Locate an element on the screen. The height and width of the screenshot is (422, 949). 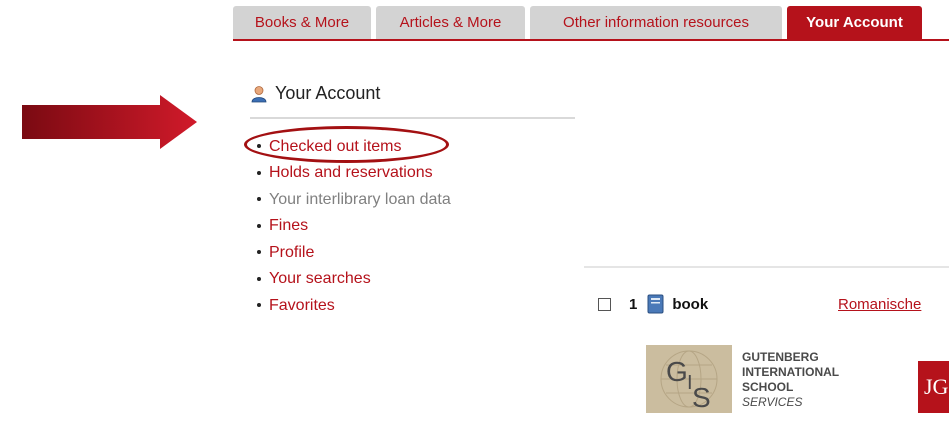
book-icon is located at coordinates (655, 304).